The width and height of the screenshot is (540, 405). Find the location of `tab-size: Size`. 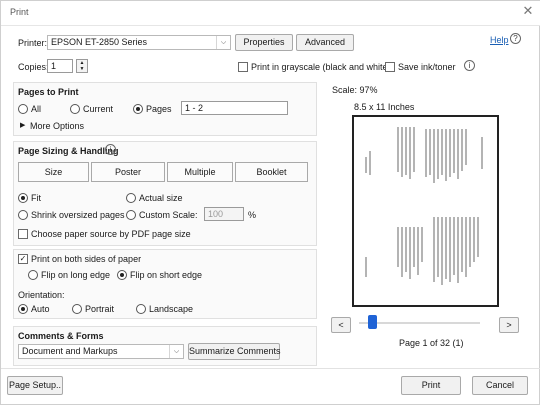

tab-size: Size is located at coordinates (53, 172).